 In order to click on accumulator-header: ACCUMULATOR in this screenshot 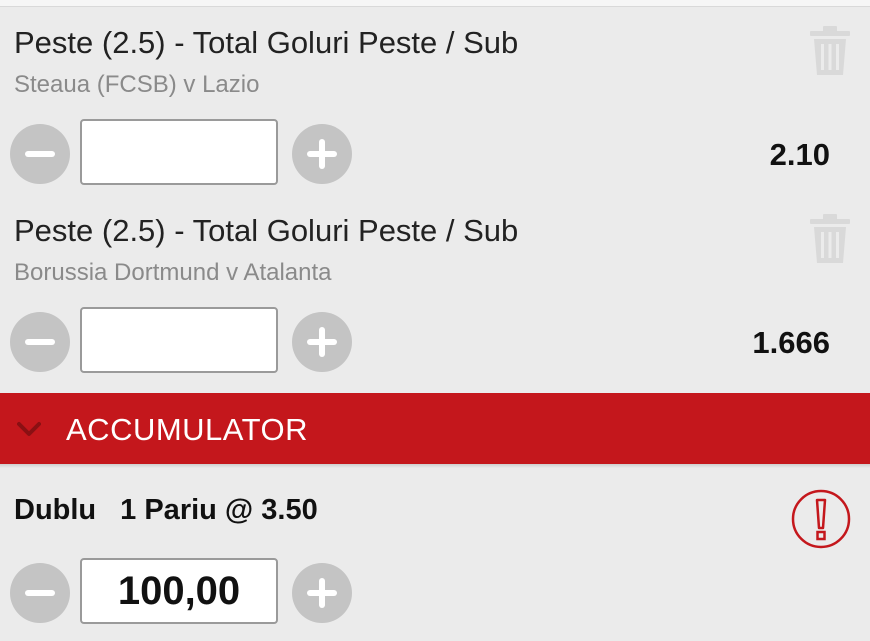, I will do `click(435, 428)`.